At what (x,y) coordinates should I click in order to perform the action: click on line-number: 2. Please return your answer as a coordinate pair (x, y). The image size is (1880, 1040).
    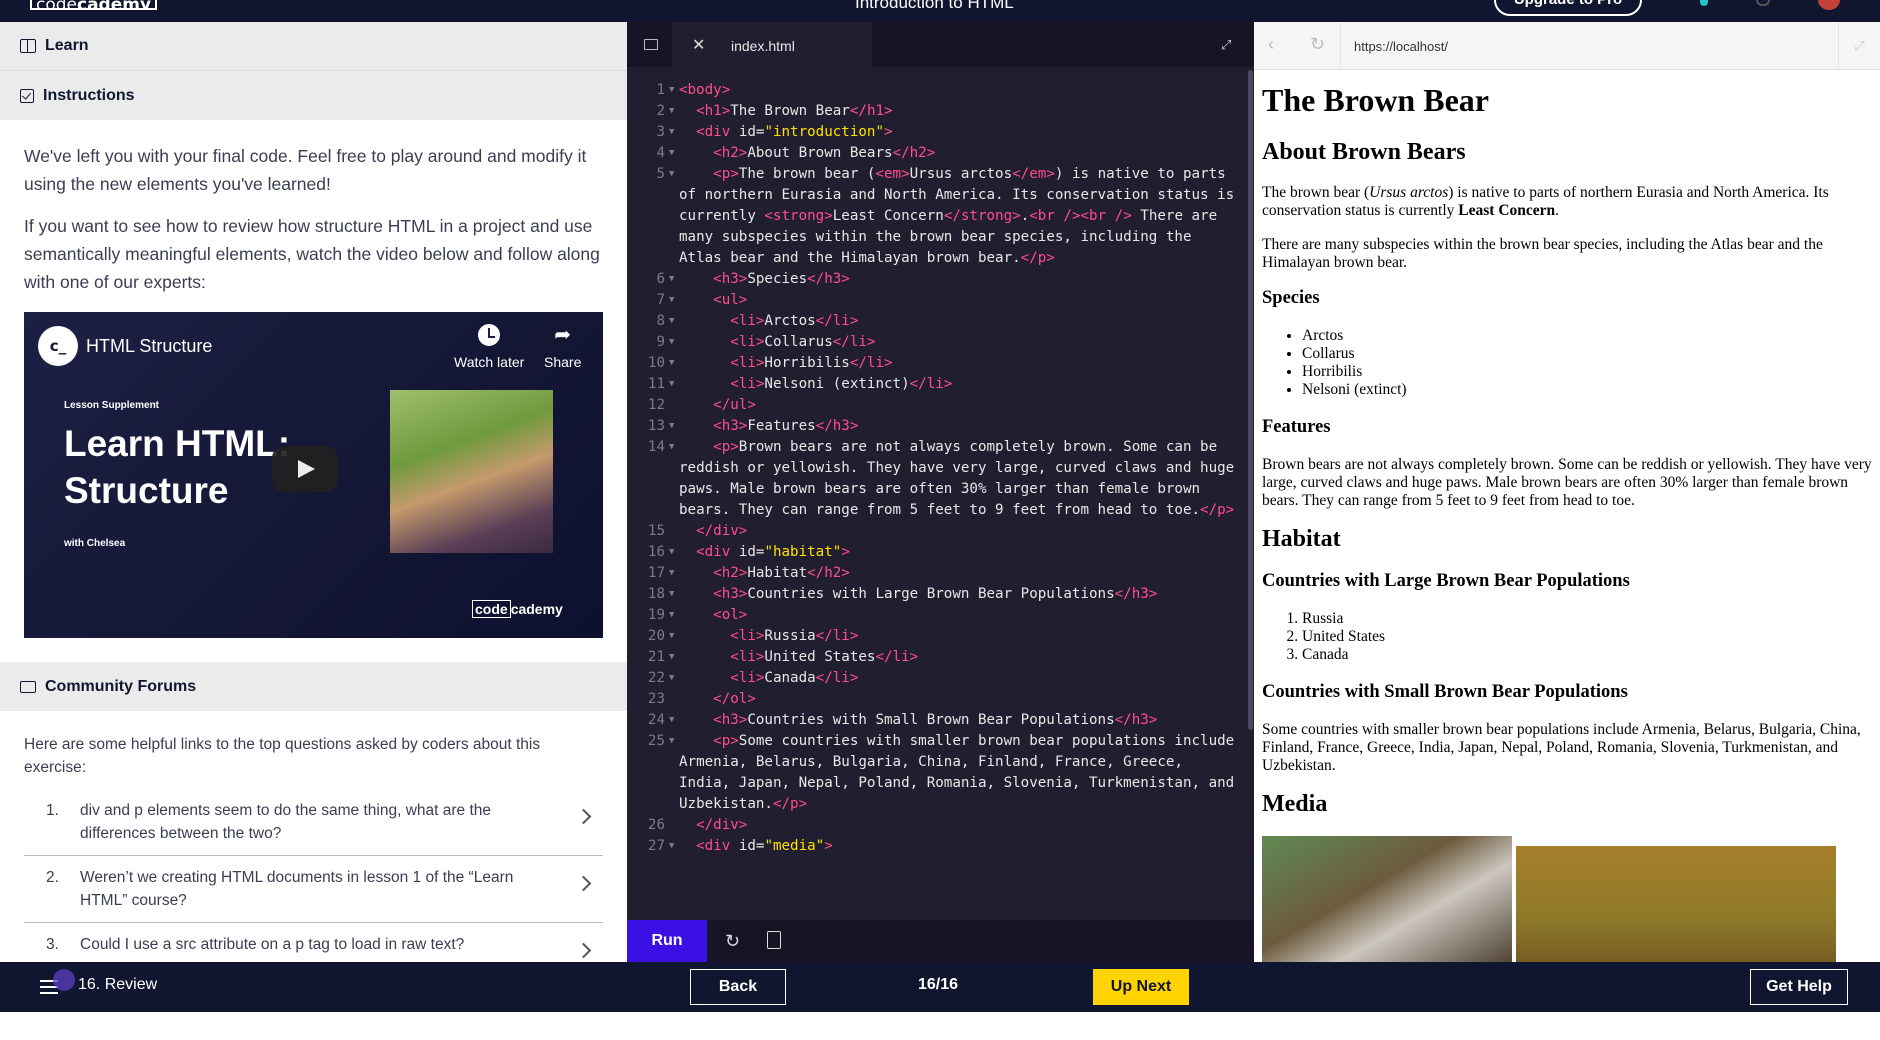
    Looking at the image, I should click on (660, 111).